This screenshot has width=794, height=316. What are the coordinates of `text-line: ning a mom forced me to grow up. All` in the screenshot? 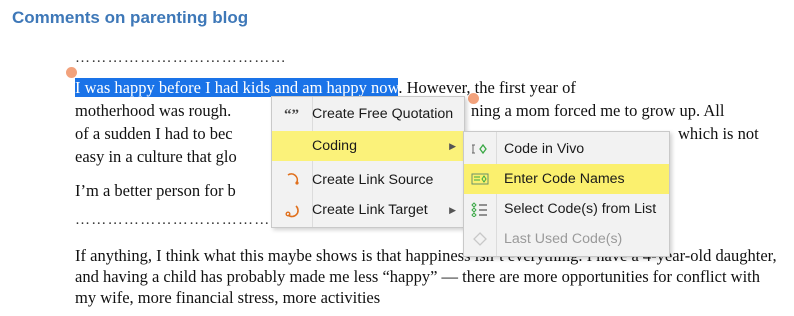 It's located at (598, 110).